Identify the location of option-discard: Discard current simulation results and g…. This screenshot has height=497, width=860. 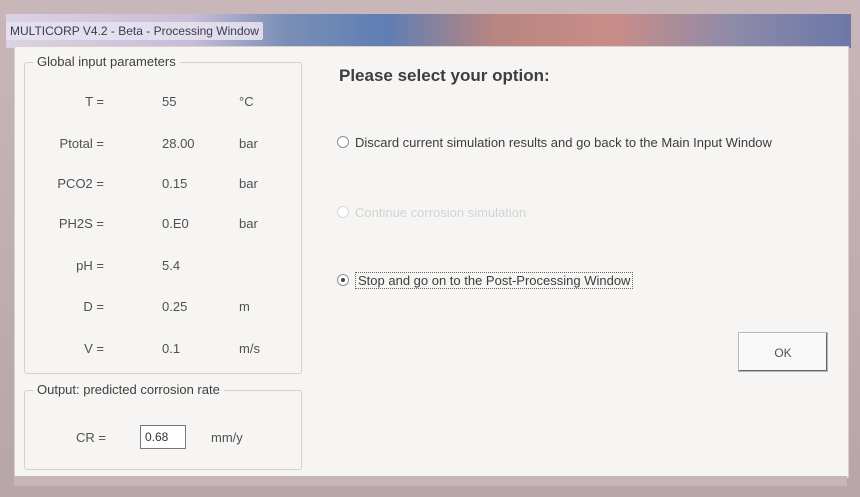
(554, 142).